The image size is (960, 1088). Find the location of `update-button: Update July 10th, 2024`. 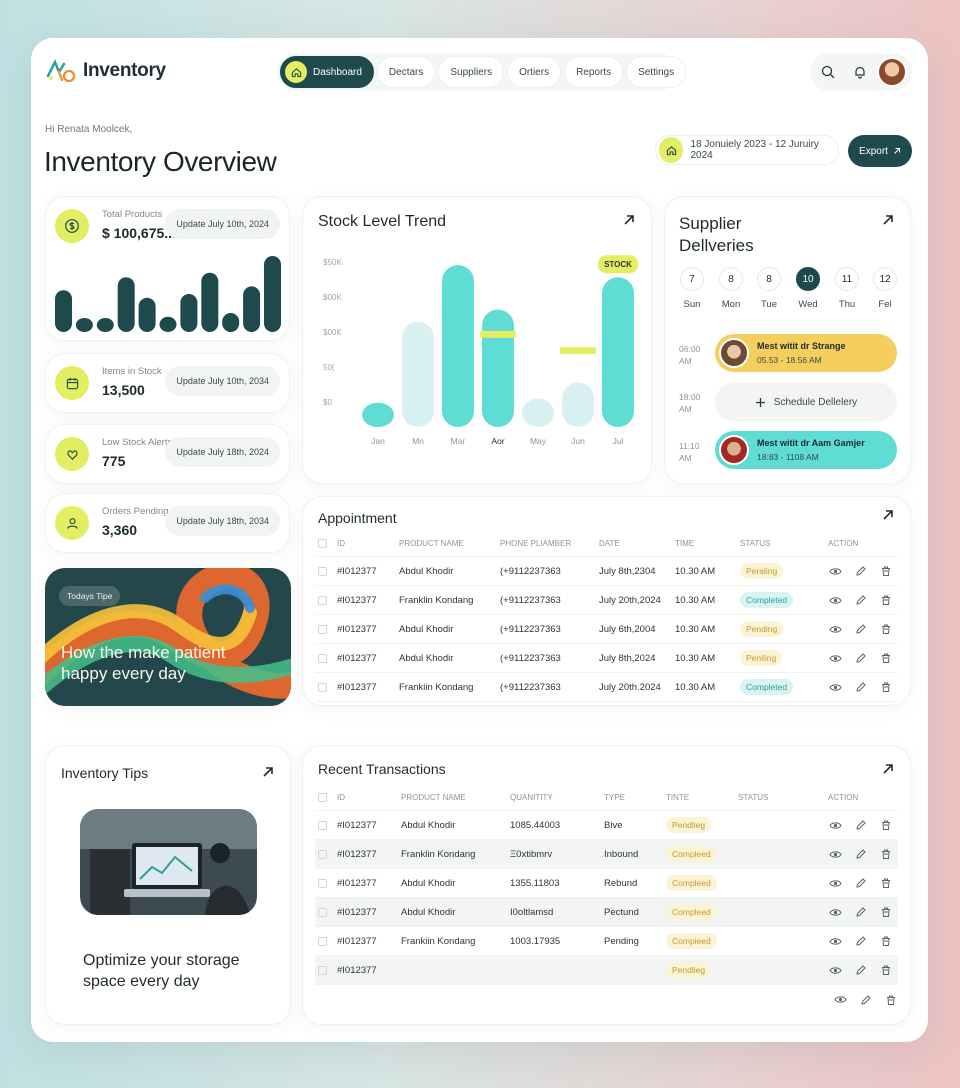

update-button: Update July 10th, 2024 is located at coordinates (222, 224).